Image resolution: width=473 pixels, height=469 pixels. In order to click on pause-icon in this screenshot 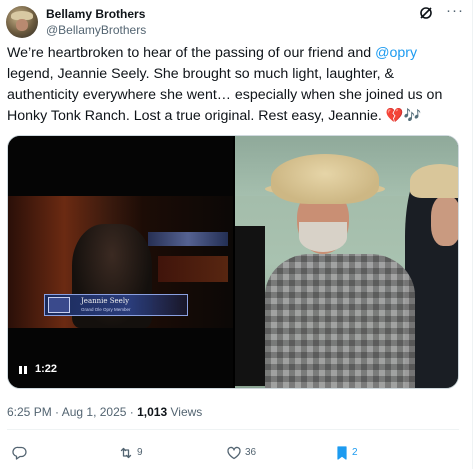, I will do `click(23, 370)`.